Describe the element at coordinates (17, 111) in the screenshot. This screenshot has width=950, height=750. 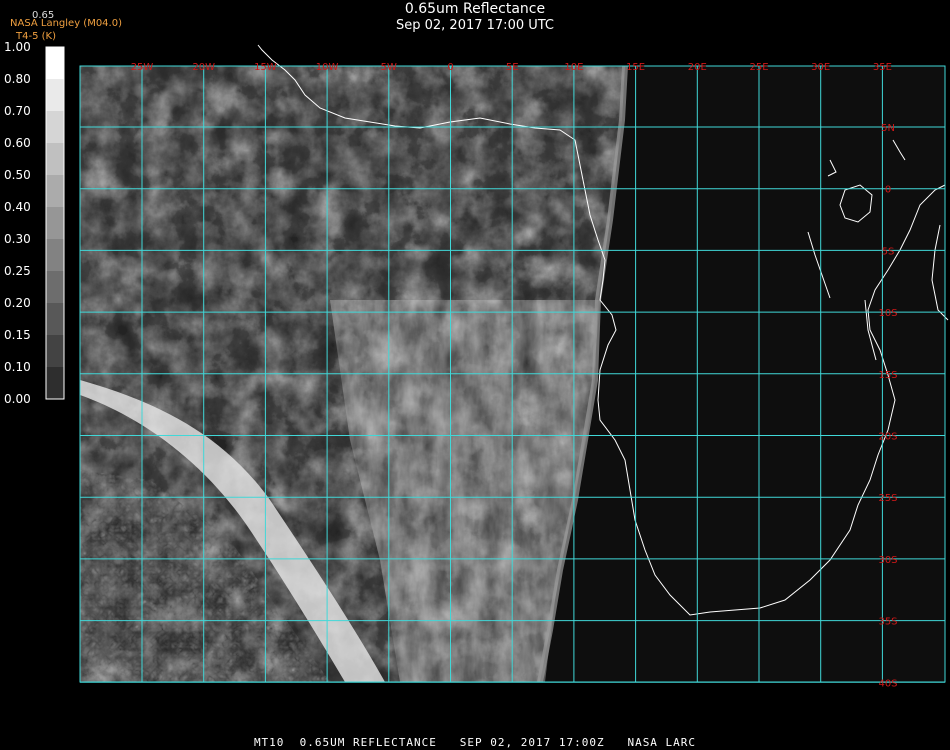
I see `colorbar-label: 0.70` at that location.